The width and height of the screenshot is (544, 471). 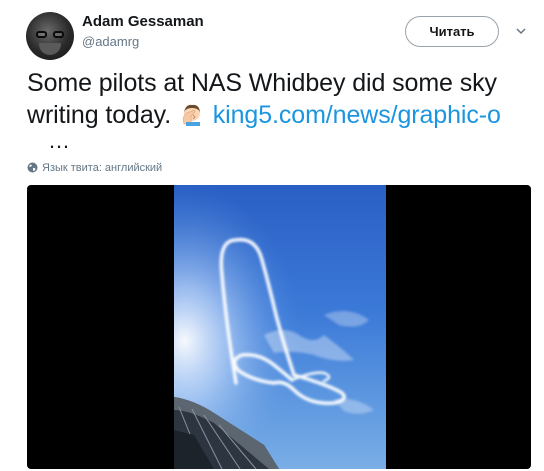 I want to click on author-name: Adam Gessaman, so click(x=143, y=21).